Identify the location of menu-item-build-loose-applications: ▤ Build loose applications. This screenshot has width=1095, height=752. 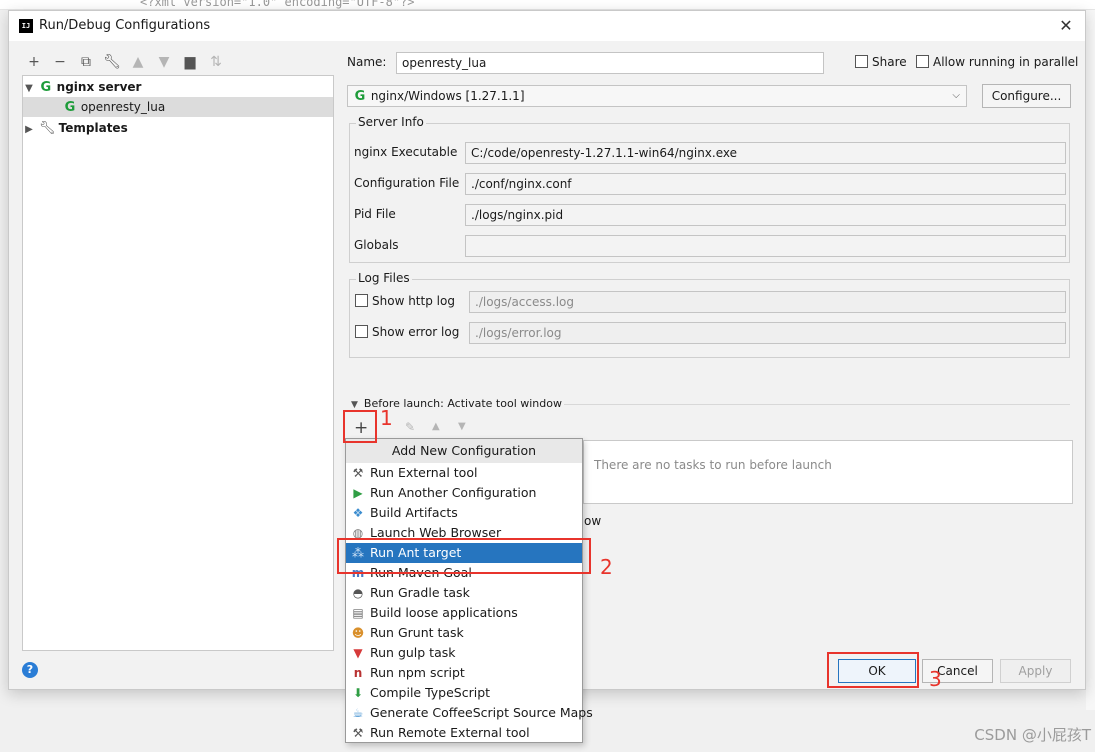
(464, 613).